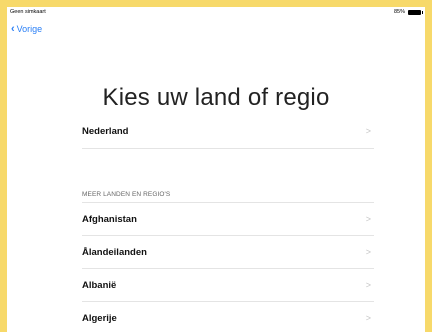  Describe the element at coordinates (415, 12) in the screenshot. I see `battery-icon` at that location.